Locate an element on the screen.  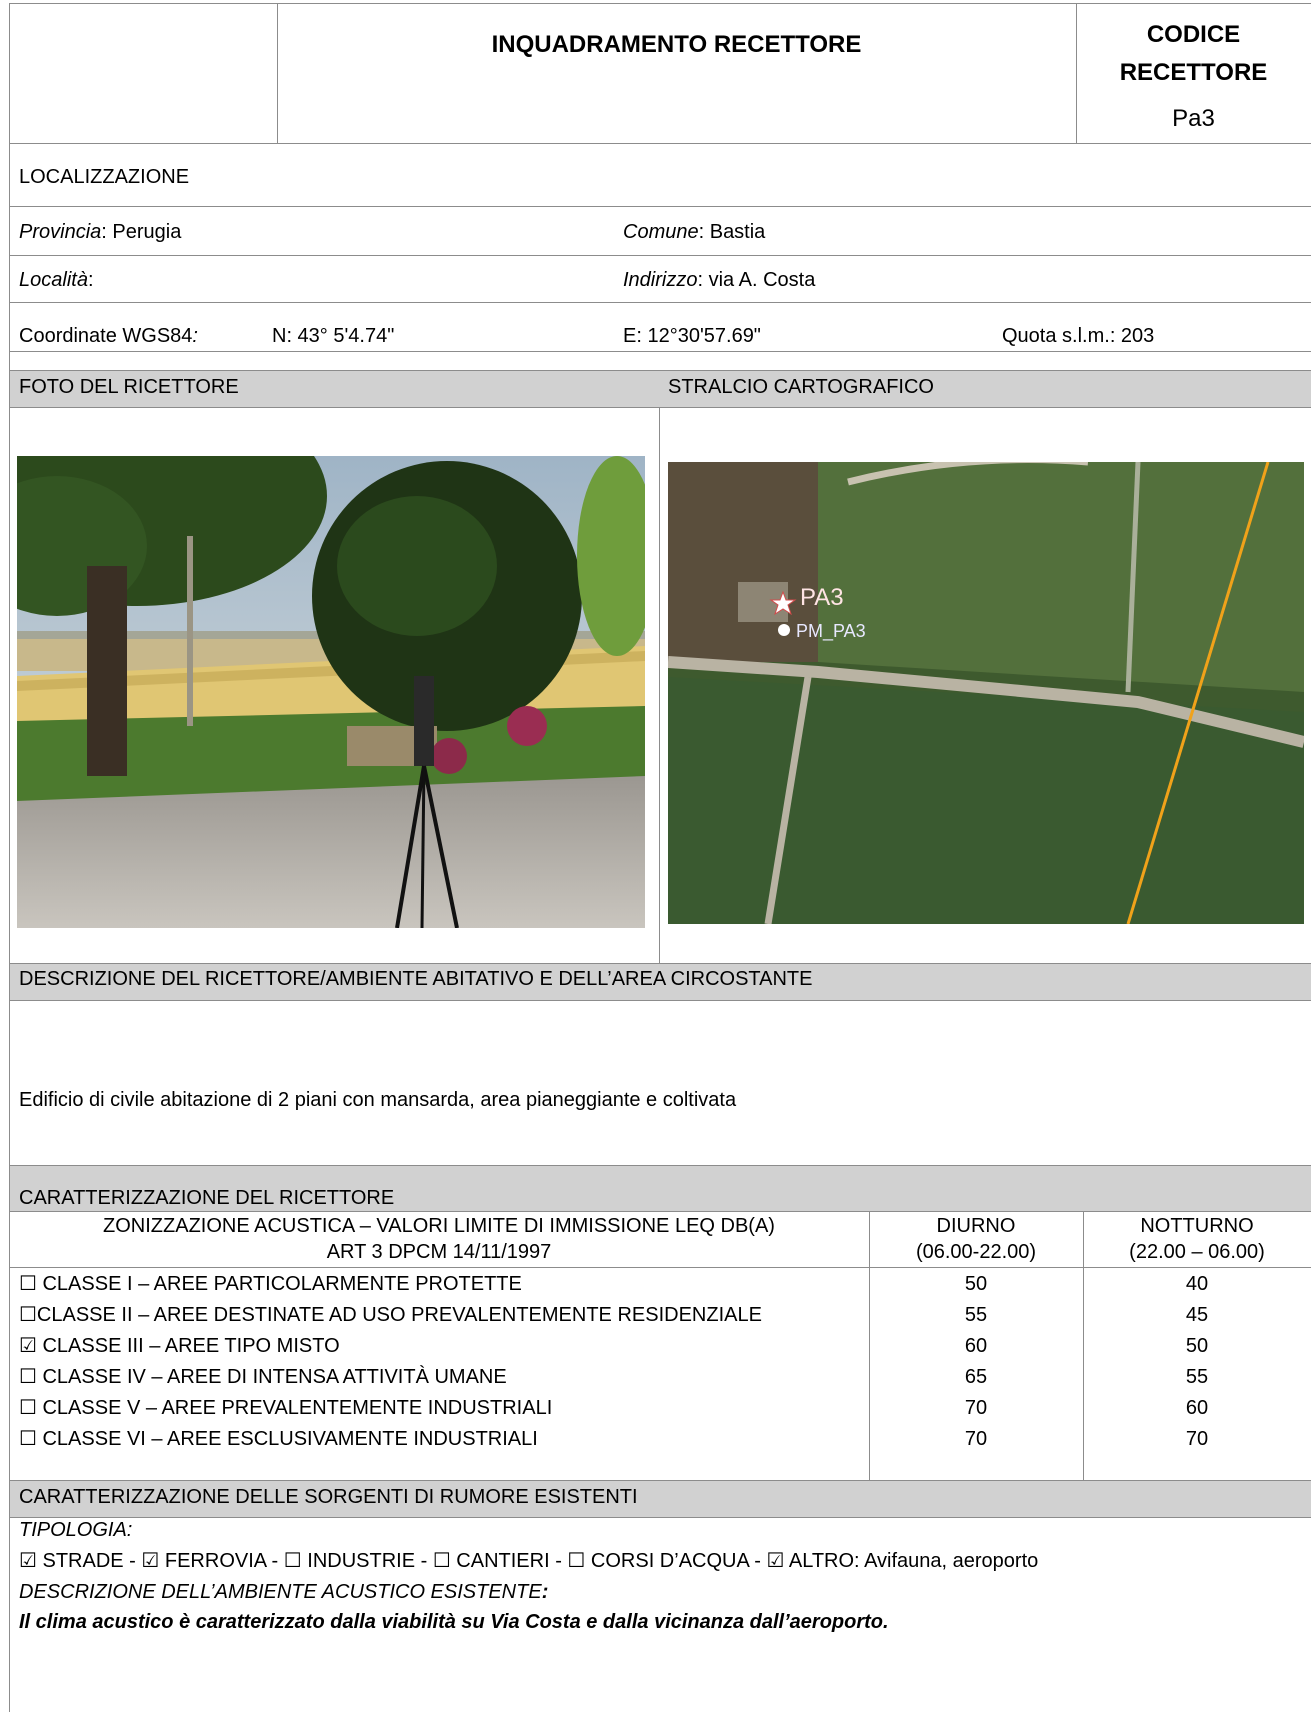
localization-heading: LOCALIZZAZIONE is located at coordinates (104, 177).